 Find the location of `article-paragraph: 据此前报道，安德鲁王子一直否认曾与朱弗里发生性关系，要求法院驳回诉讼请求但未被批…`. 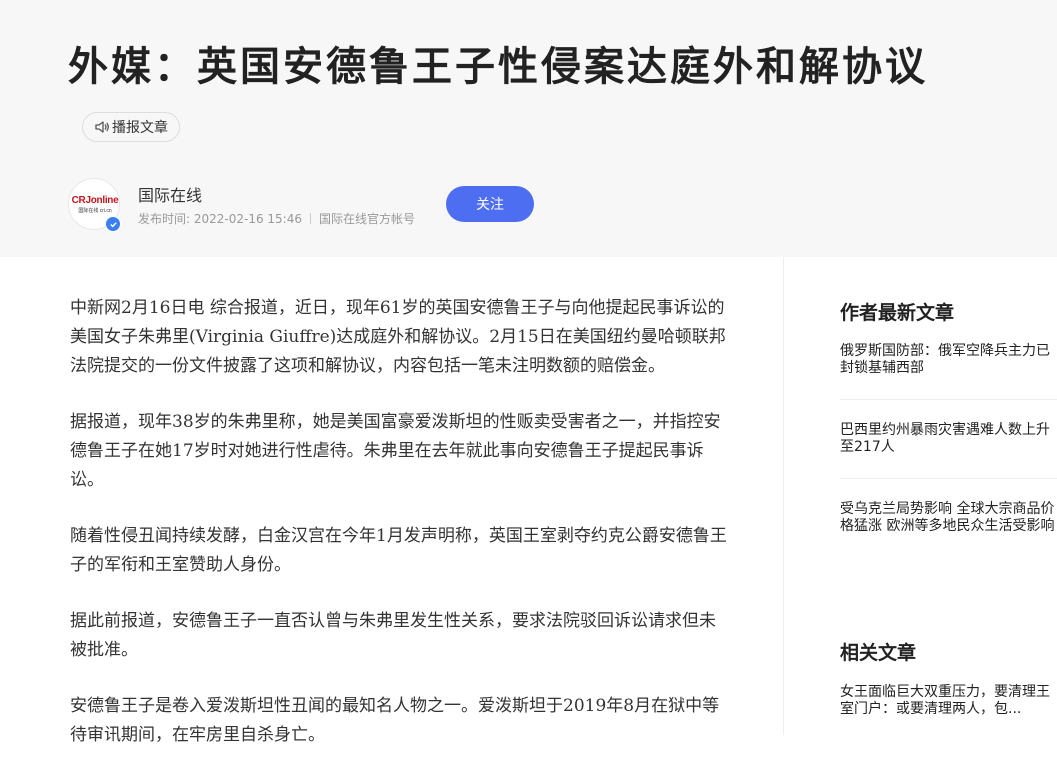

article-paragraph: 据此前报道，安德鲁王子一直否认曾与朱弗里发生性关系，要求法院驳回诉讼请求但未被批… is located at coordinates (393, 635).